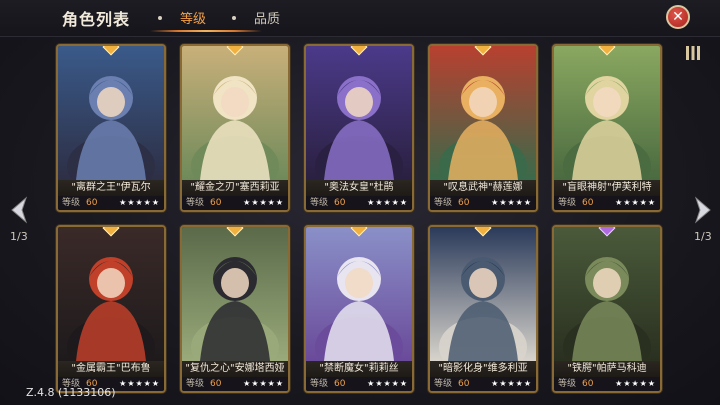  I want to click on hero-name: "叹息武神"赫莲娜, so click(483, 188).